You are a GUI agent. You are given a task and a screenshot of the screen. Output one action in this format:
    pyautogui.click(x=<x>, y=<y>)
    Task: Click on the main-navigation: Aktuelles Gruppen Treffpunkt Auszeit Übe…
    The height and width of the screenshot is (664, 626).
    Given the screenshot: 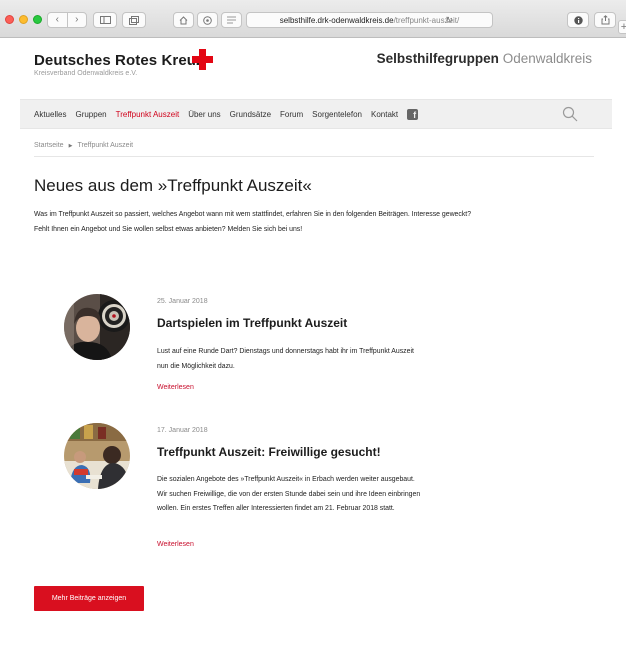 What is the action you would take?
    pyautogui.click(x=316, y=114)
    